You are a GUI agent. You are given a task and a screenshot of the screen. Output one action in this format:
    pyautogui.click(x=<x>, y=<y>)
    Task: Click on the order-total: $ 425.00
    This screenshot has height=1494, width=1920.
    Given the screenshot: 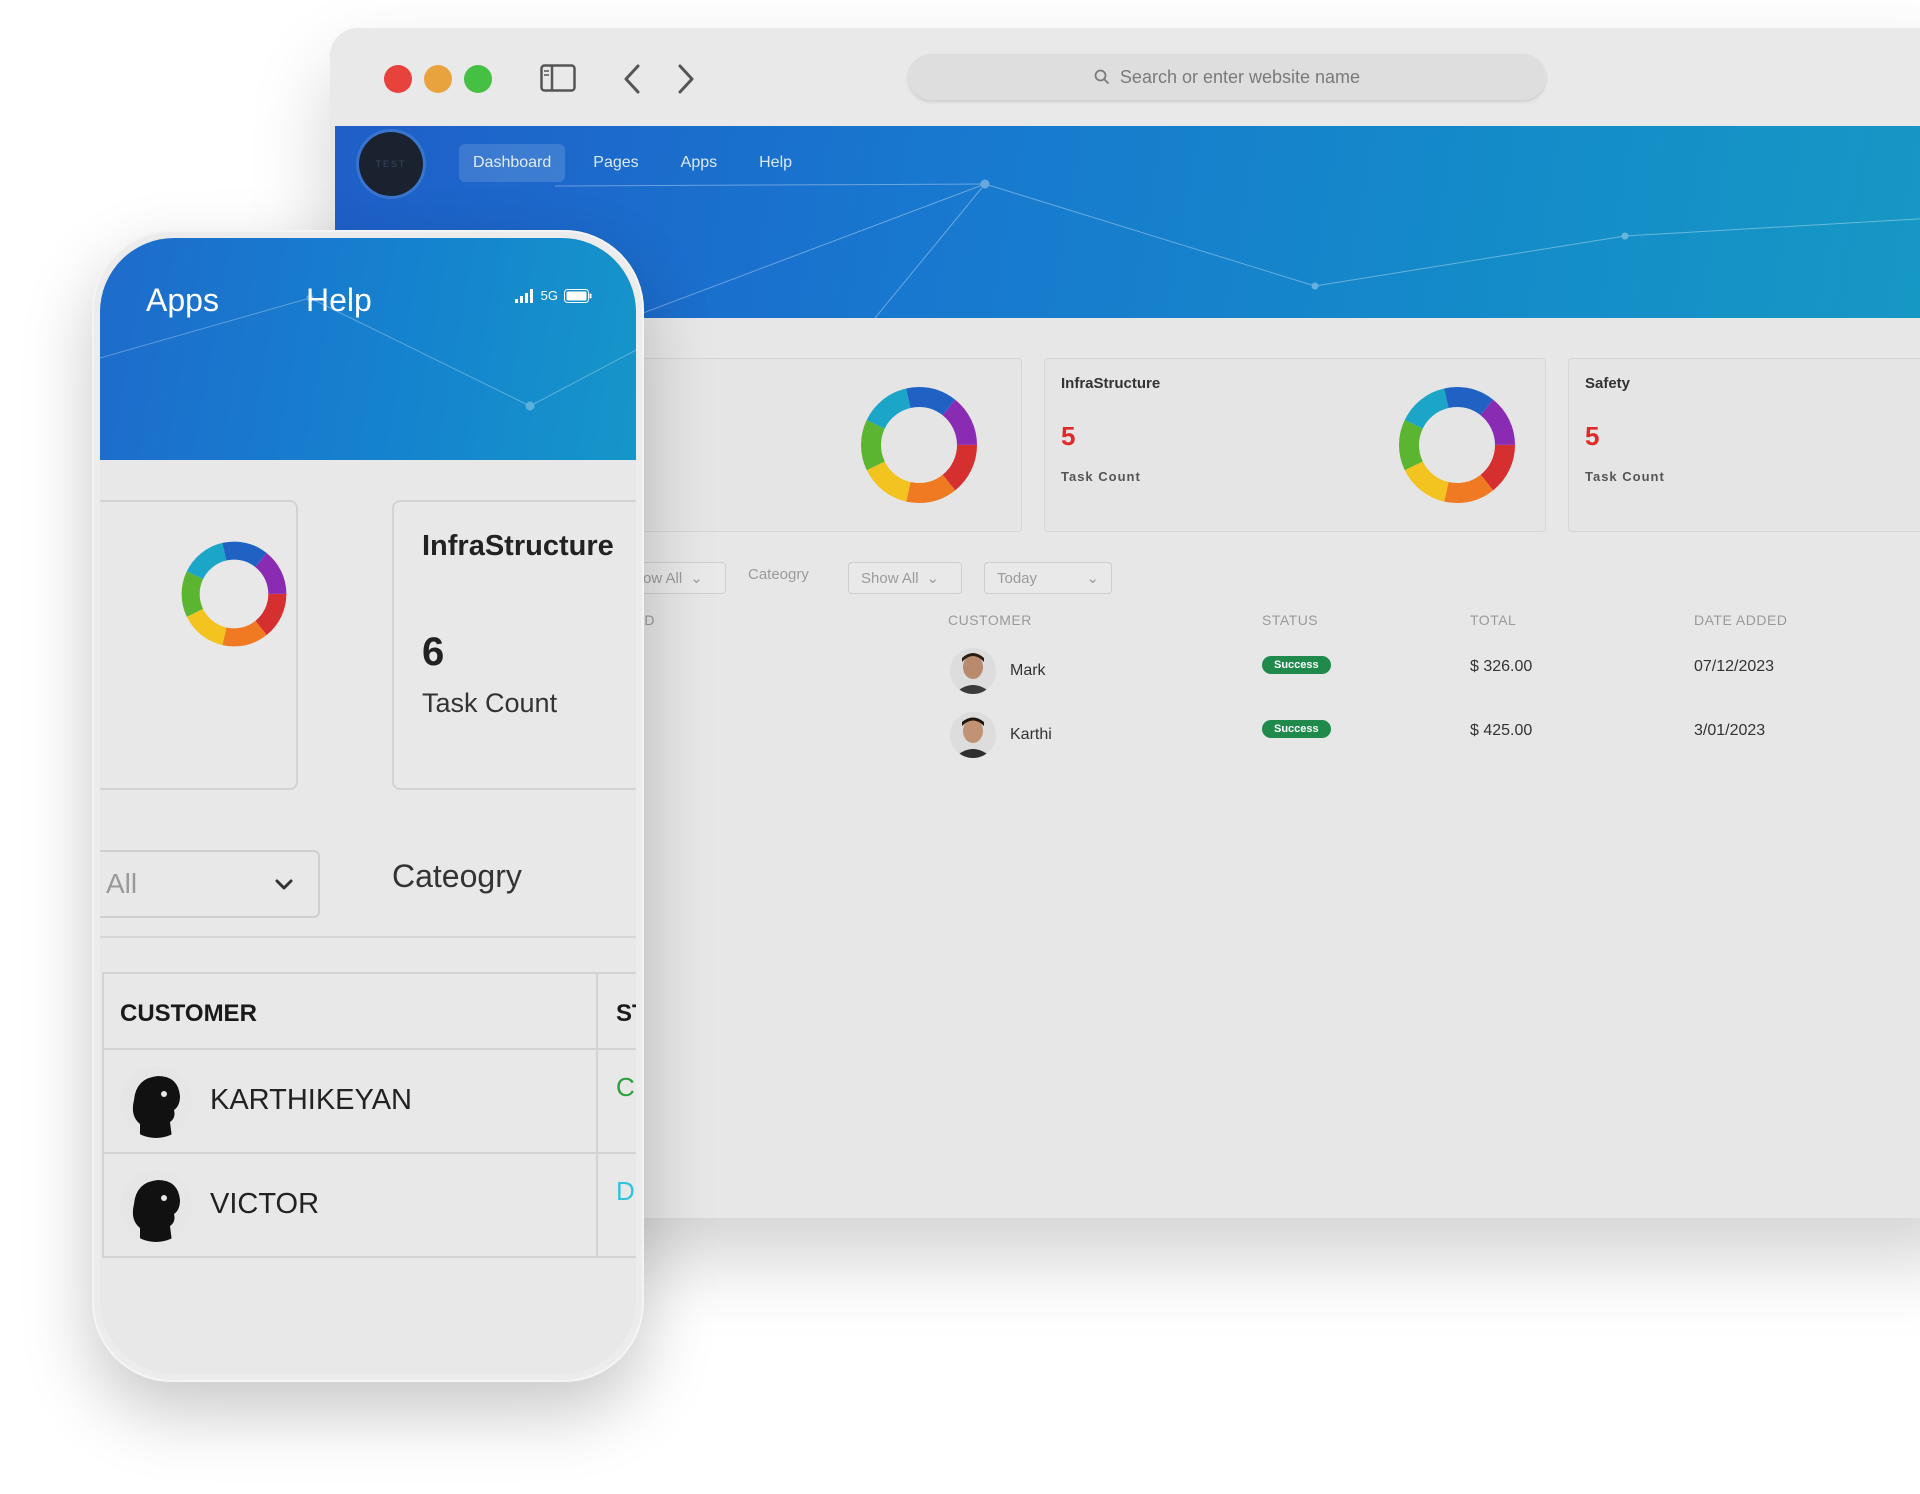 What is the action you would take?
    pyautogui.click(x=1501, y=730)
    